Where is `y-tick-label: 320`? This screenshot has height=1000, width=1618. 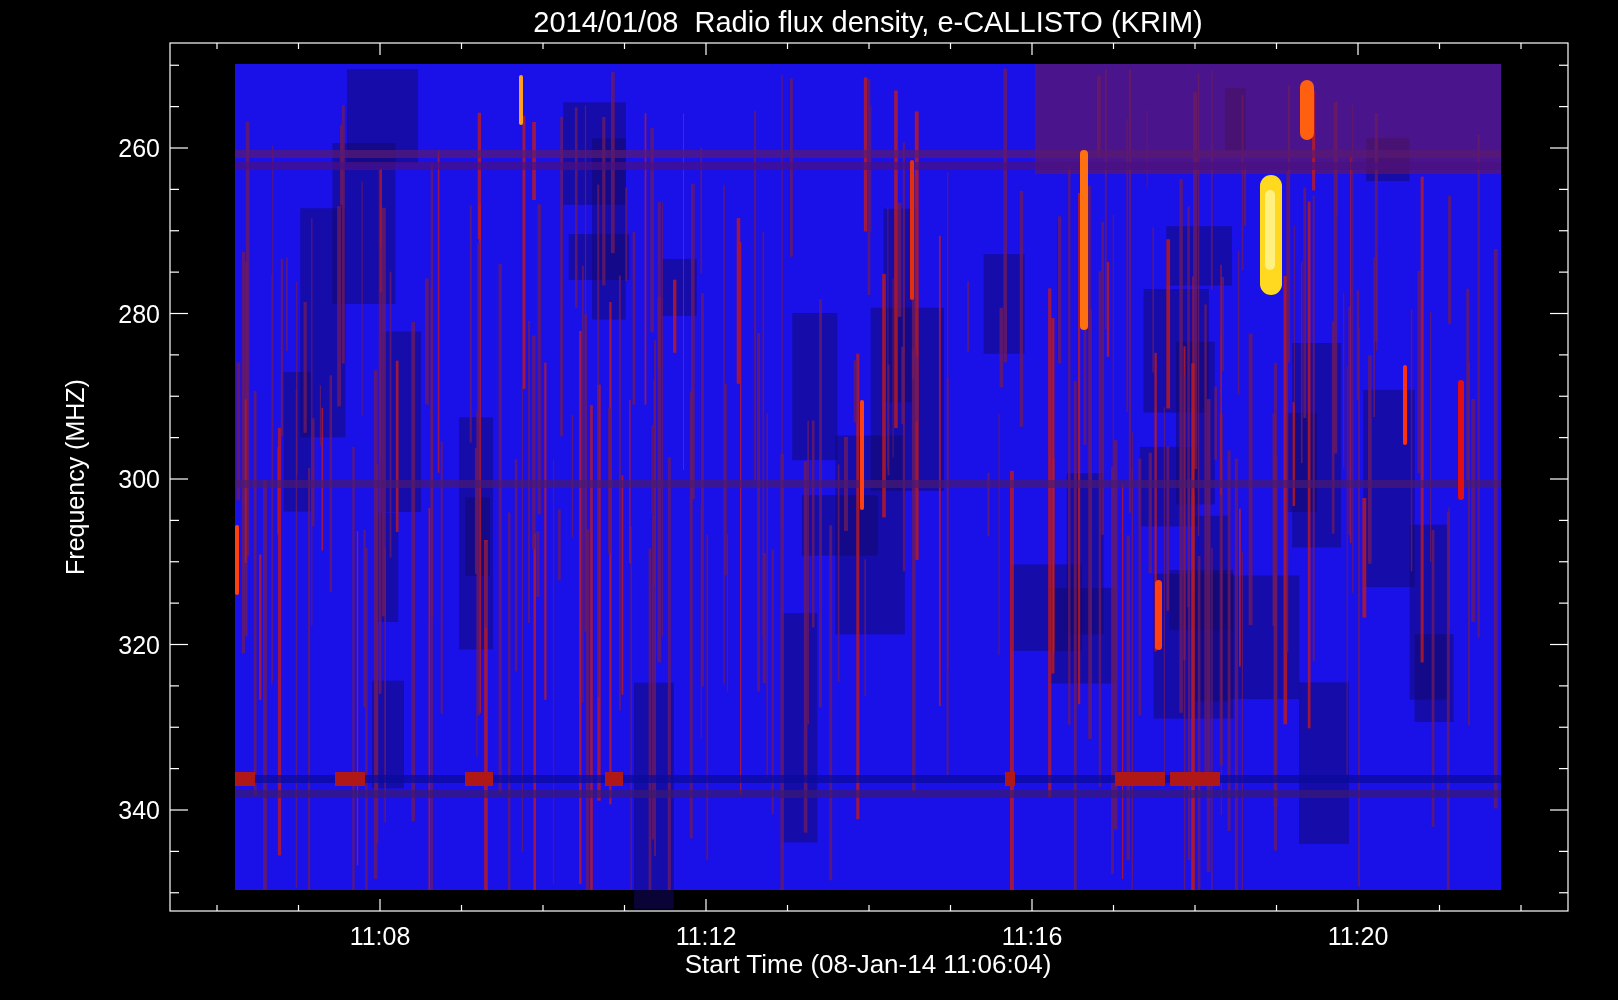 y-tick-label: 320 is located at coordinates (139, 644).